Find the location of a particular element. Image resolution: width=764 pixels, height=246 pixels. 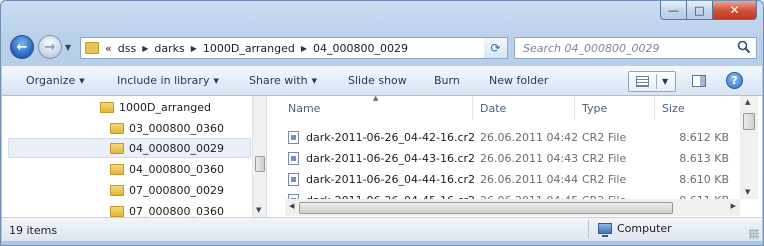

tree-scrollbar: ▼ is located at coordinates (259, 156).